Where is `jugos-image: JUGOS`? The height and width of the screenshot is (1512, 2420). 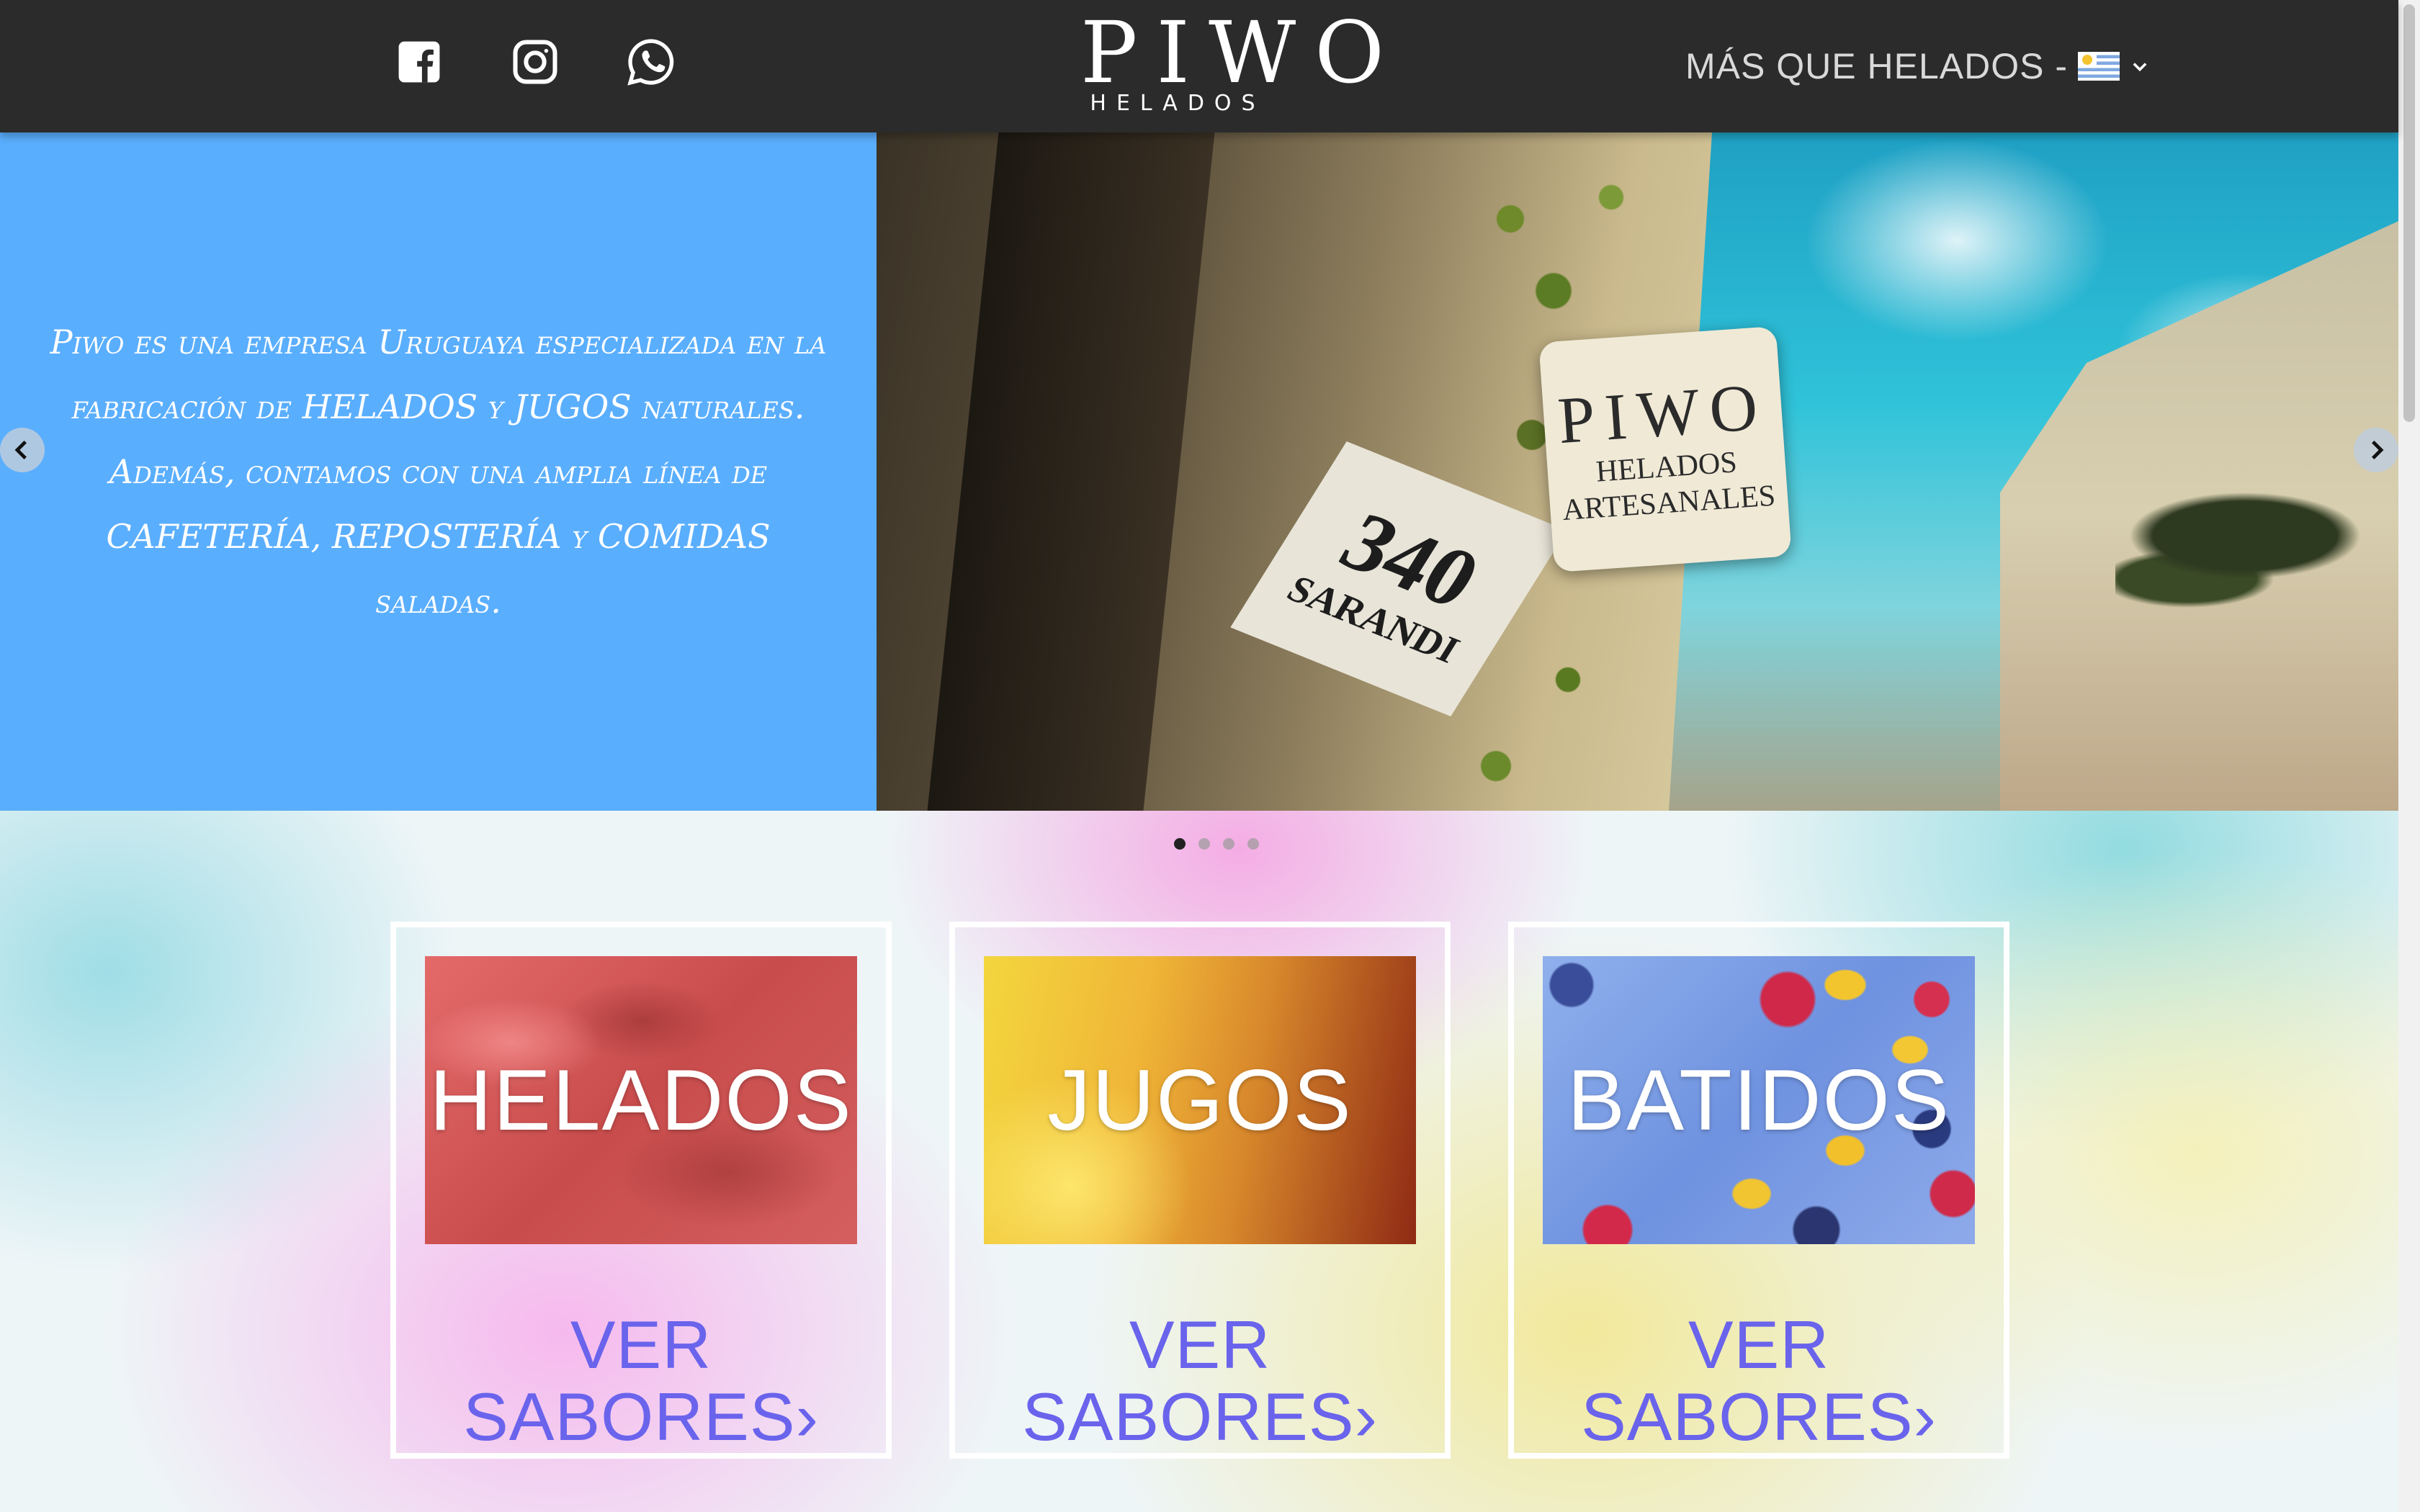 jugos-image: JUGOS is located at coordinates (1200, 1100).